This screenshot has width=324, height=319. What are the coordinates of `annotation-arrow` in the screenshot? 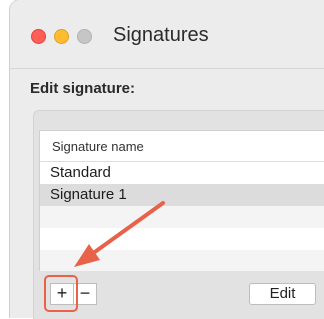 It's located at (119, 234).